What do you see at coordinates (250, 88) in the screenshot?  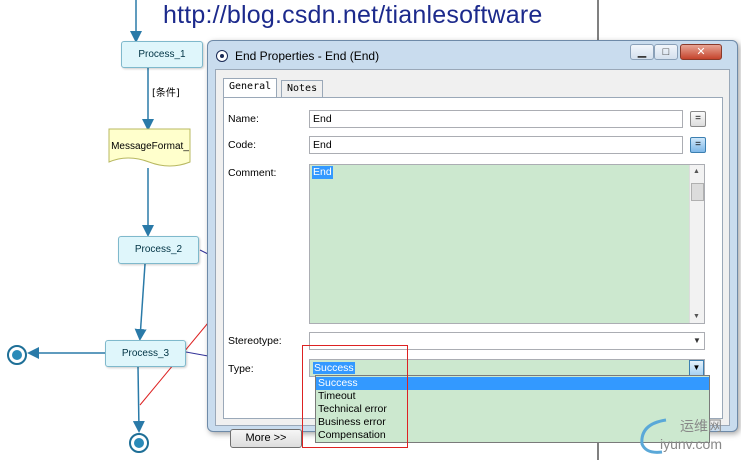 I see `tab-general: General` at bounding box center [250, 88].